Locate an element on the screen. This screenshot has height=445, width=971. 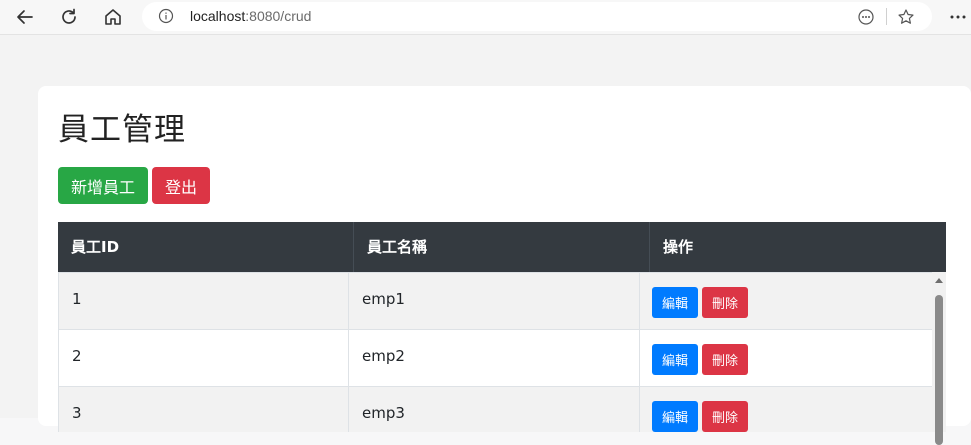
info-icon is located at coordinates (166, 18).